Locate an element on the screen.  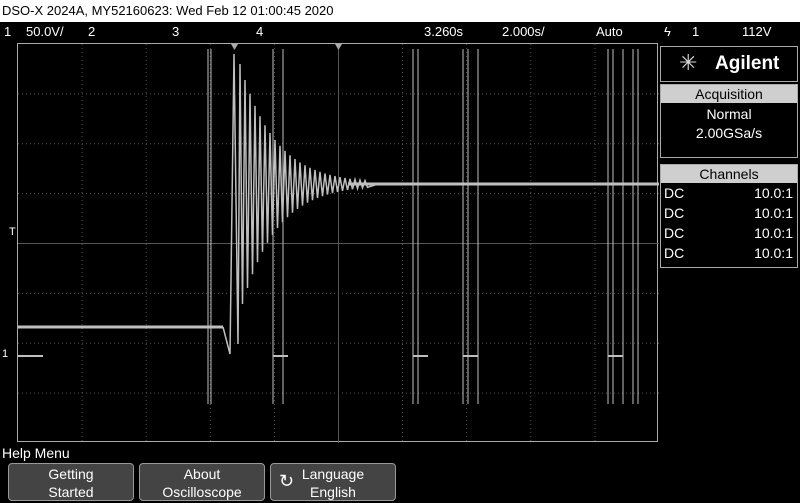
ch4-label: 4 is located at coordinates (259, 32).